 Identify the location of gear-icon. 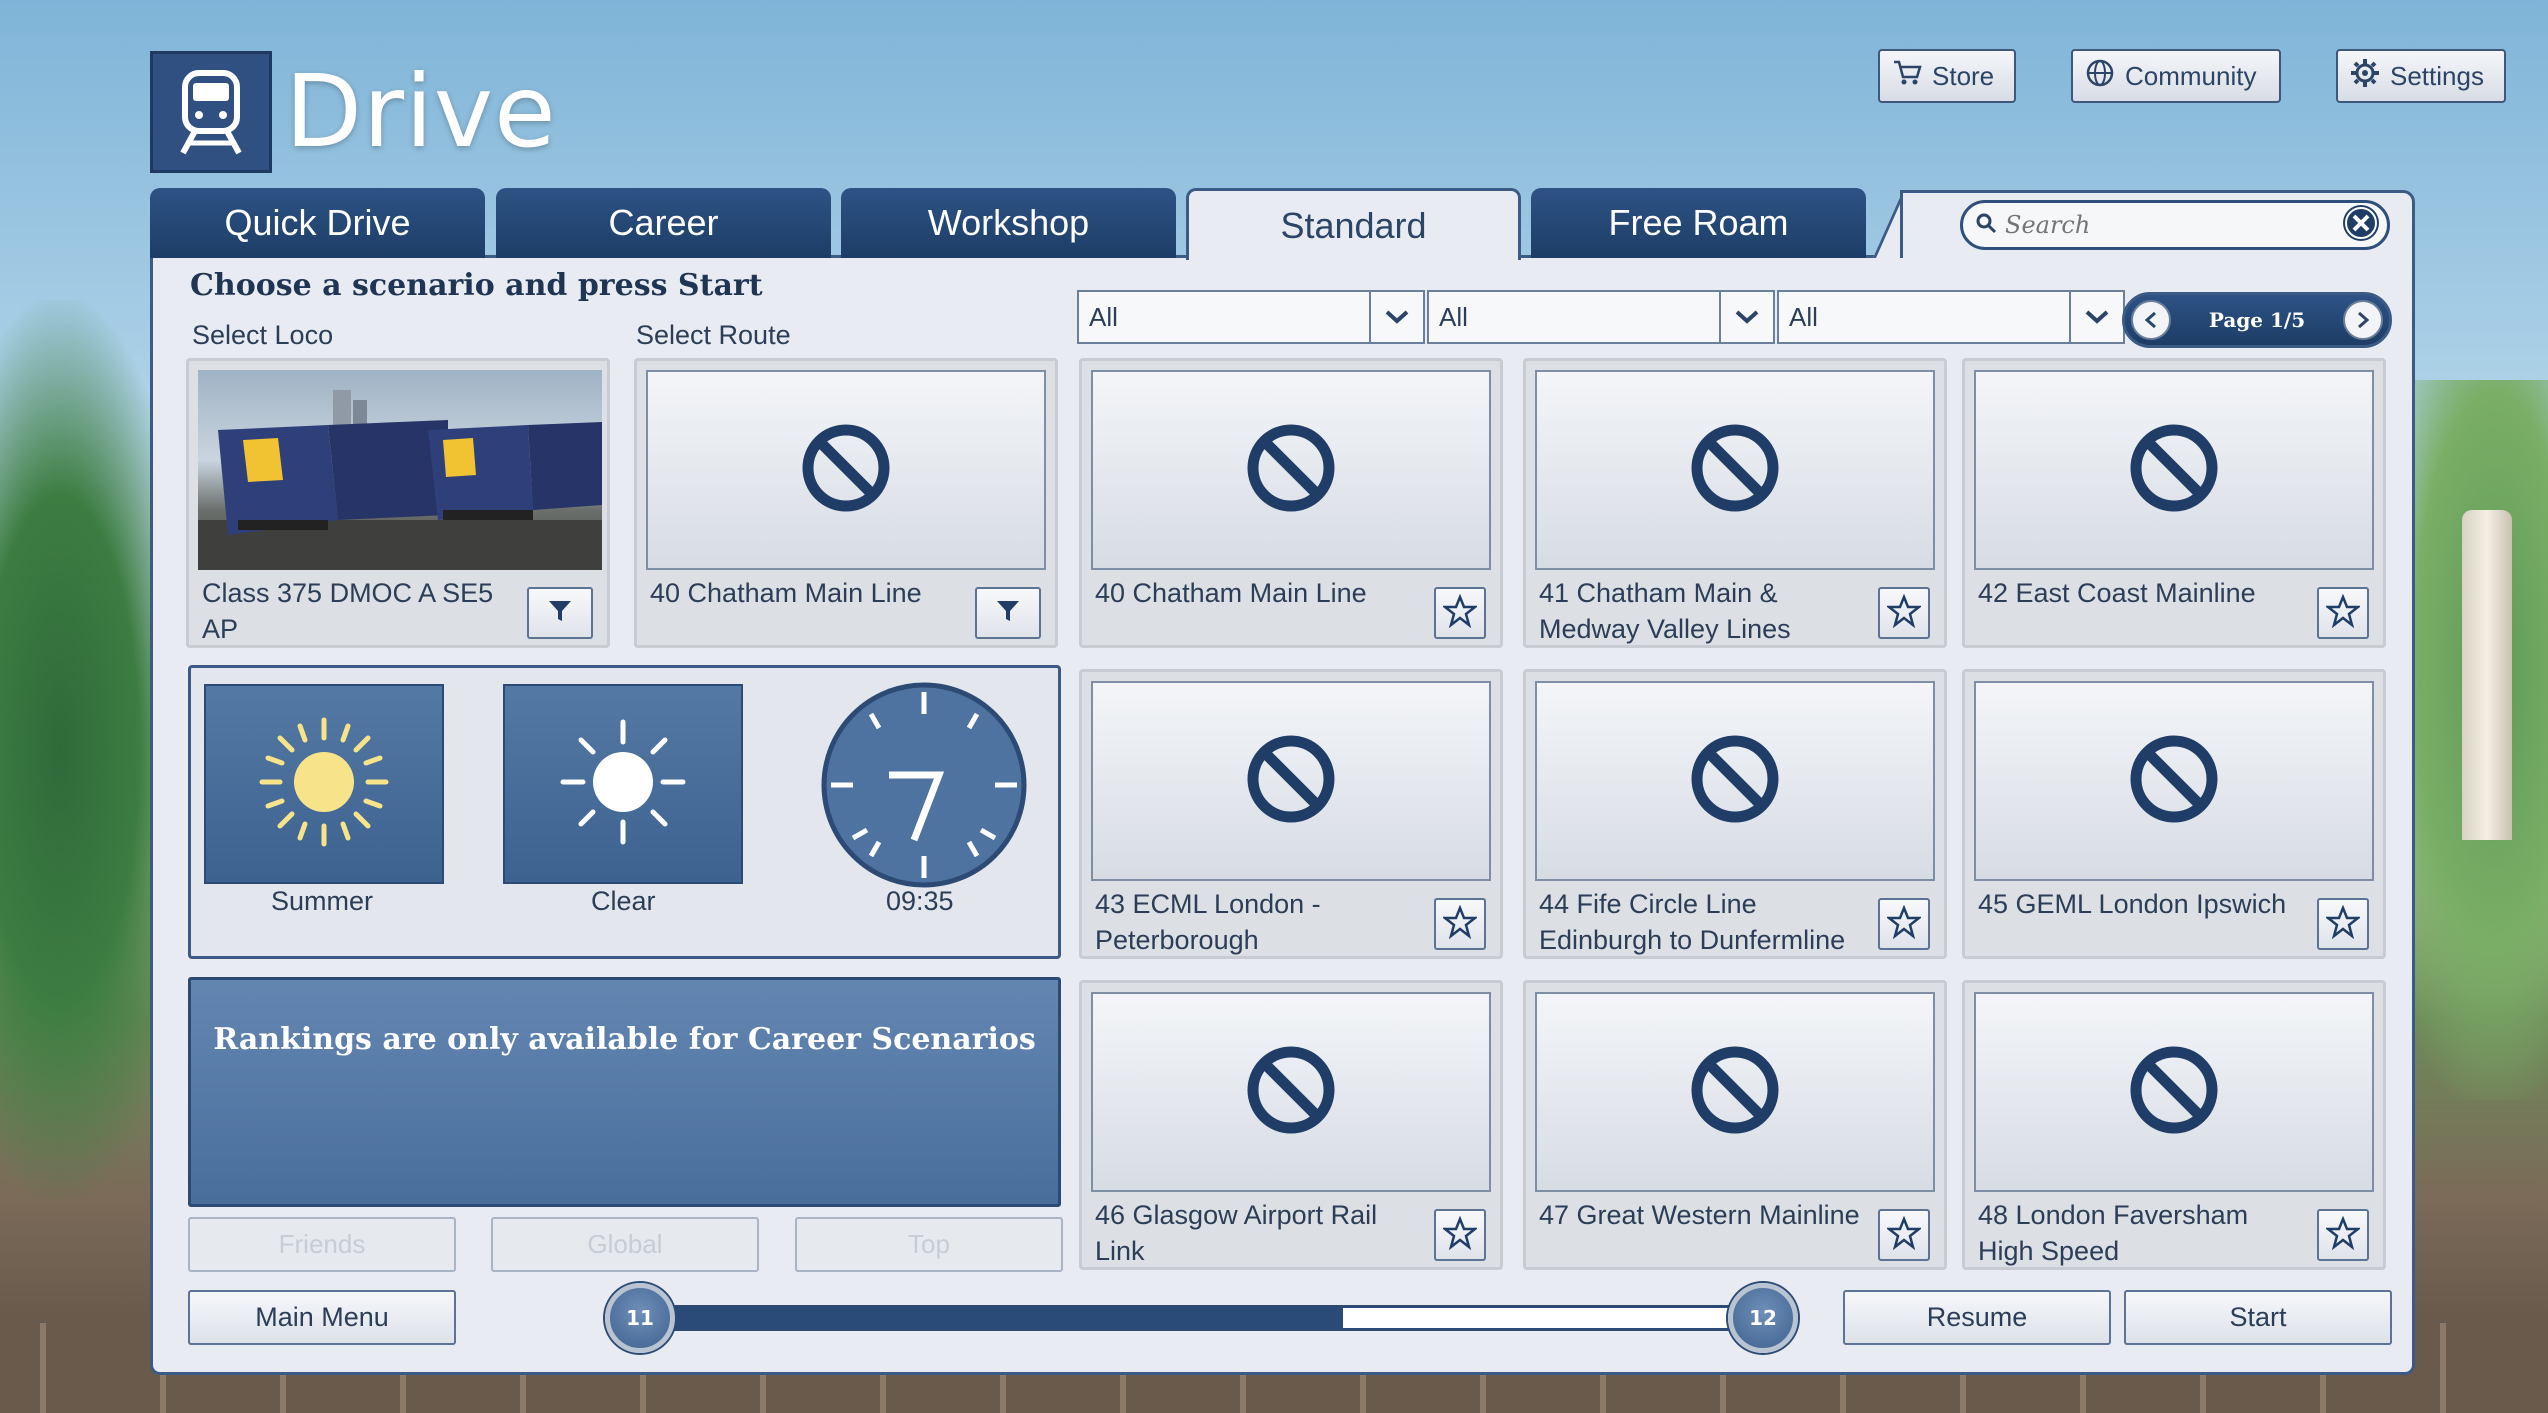
(2365, 76).